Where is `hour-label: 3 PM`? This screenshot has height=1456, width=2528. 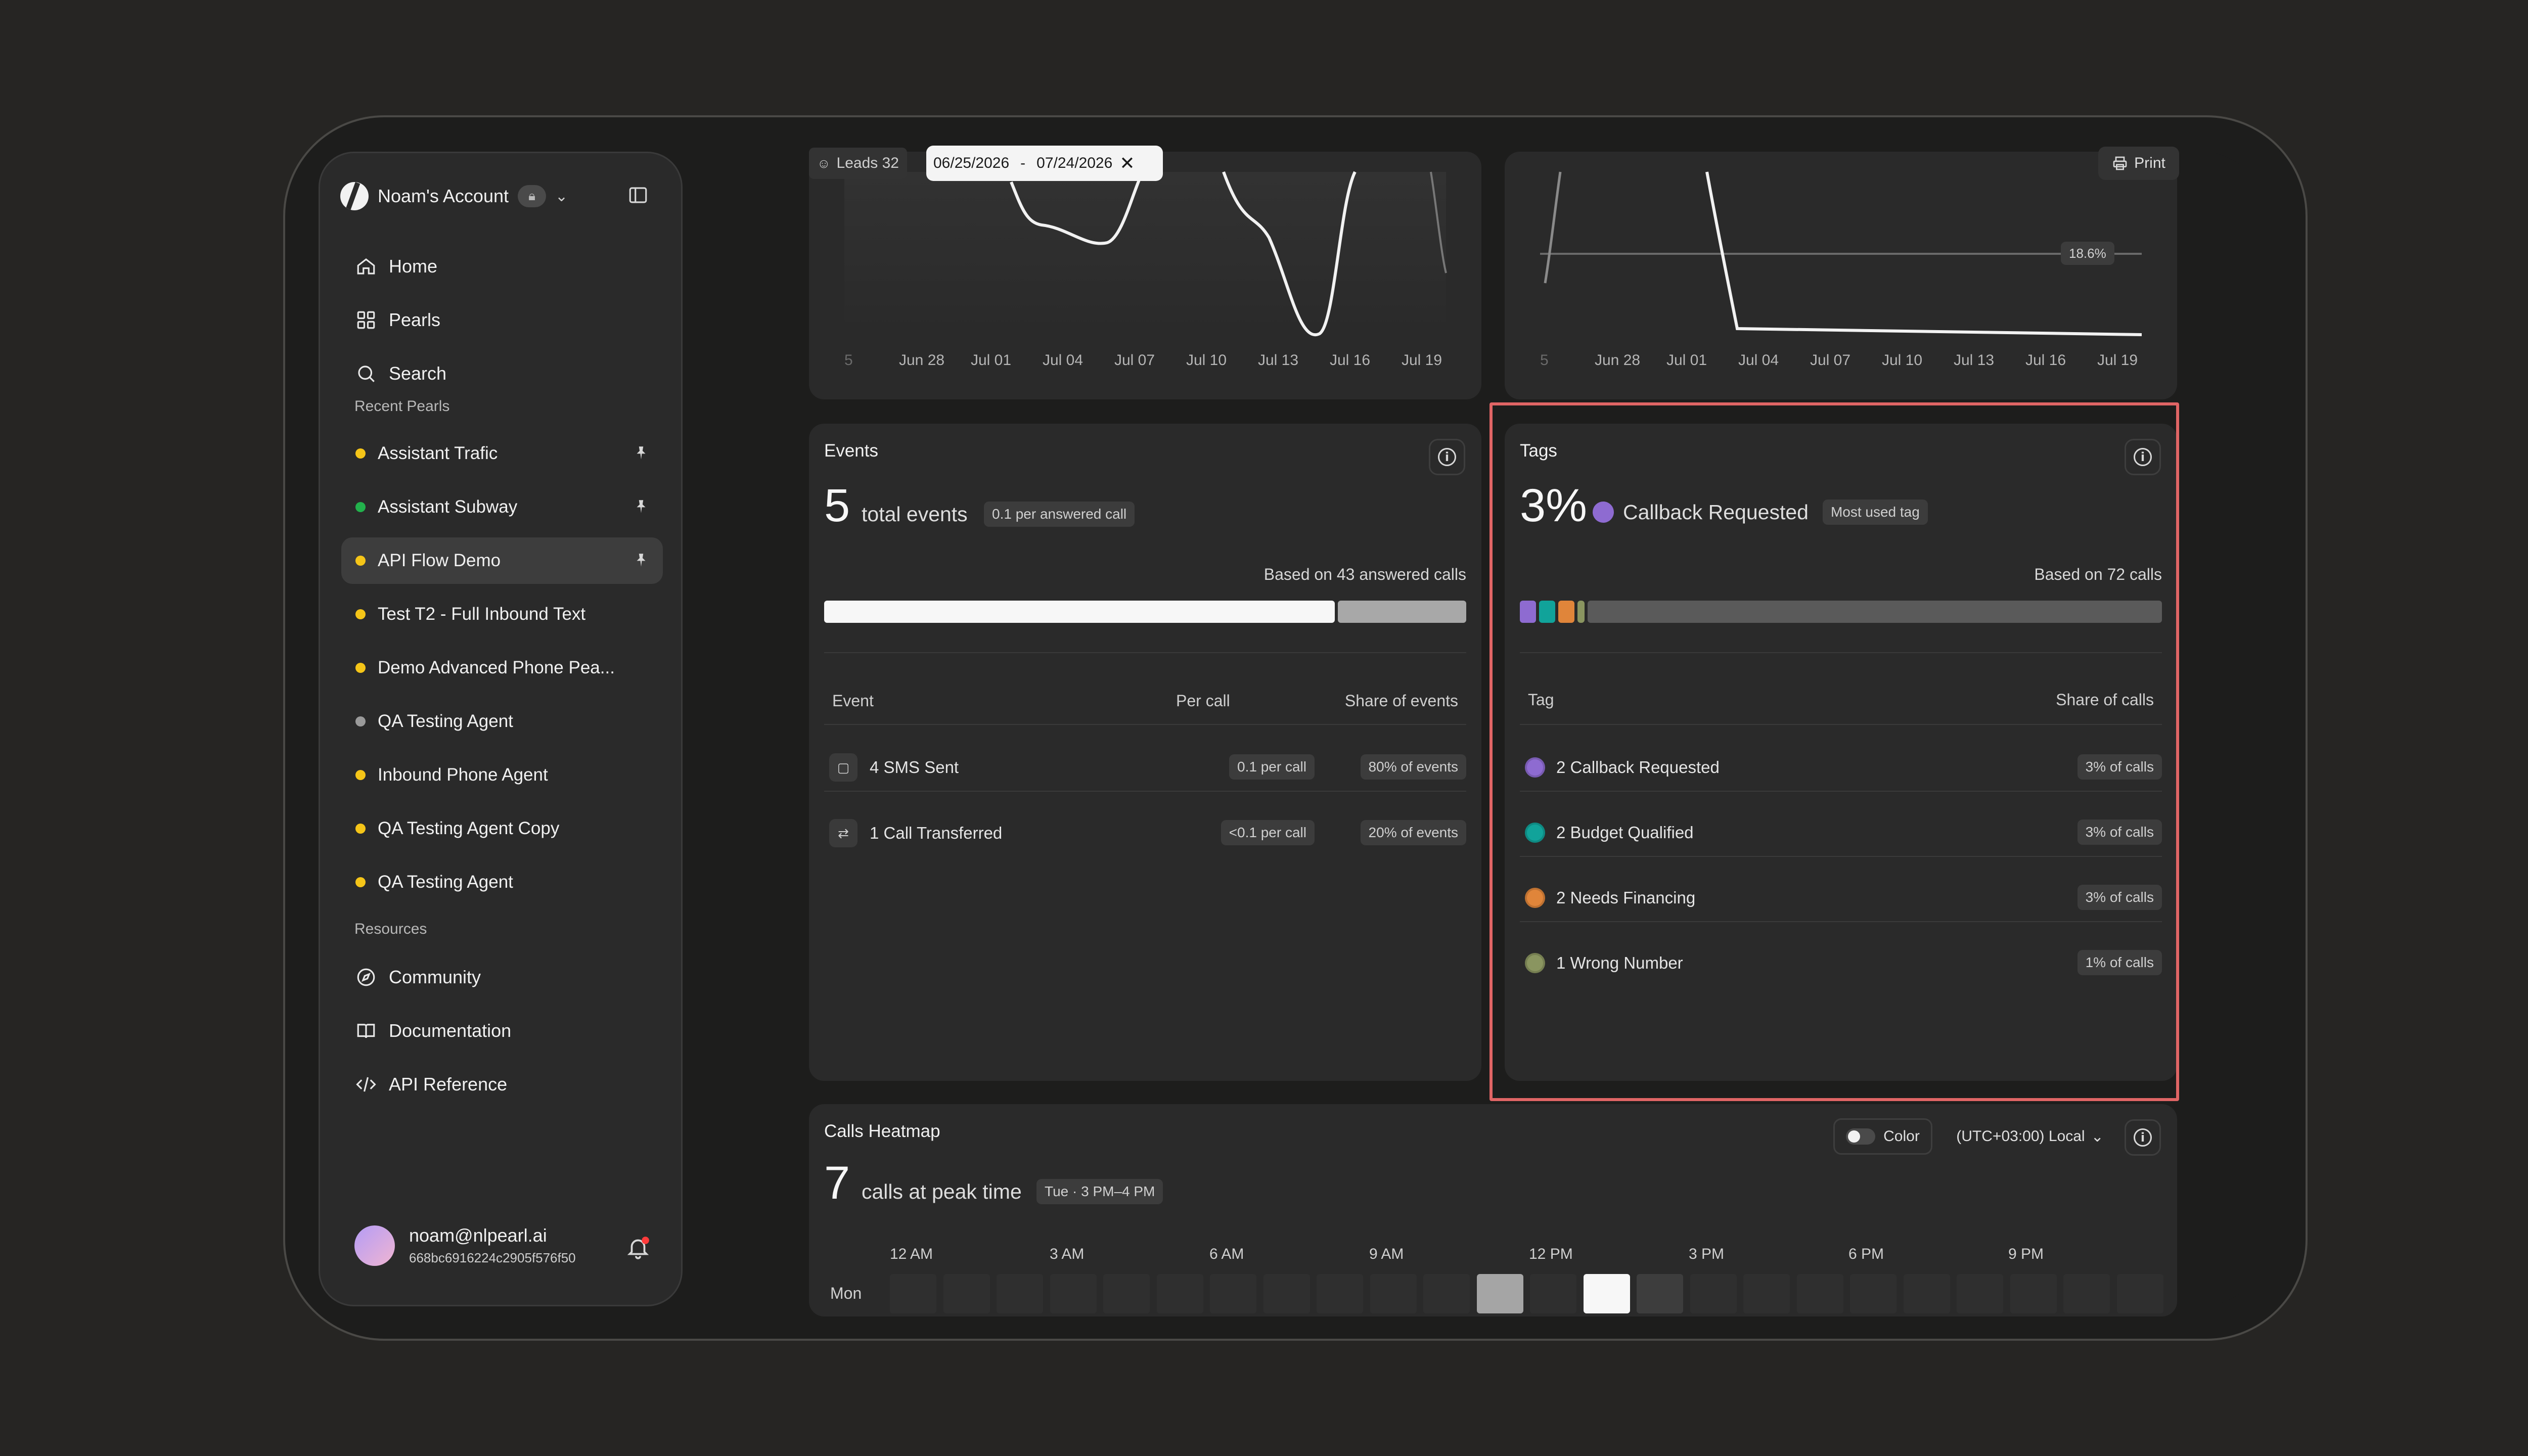
hour-label: 3 PM is located at coordinates (1707, 1254).